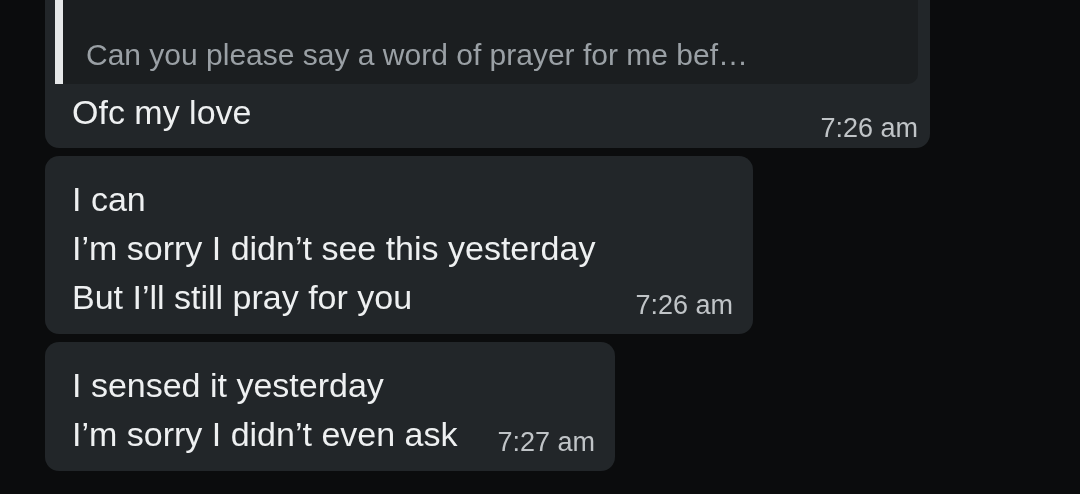 This screenshot has width=1080, height=494. What do you see at coordinates (162, 112) in the screenshot?
I see `message-text: Ofc my love` at bounding box center [162, 112].